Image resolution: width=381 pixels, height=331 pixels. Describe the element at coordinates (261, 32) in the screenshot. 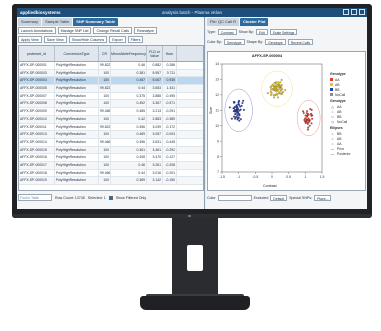

I see `show-by-select: Edit` at that location.